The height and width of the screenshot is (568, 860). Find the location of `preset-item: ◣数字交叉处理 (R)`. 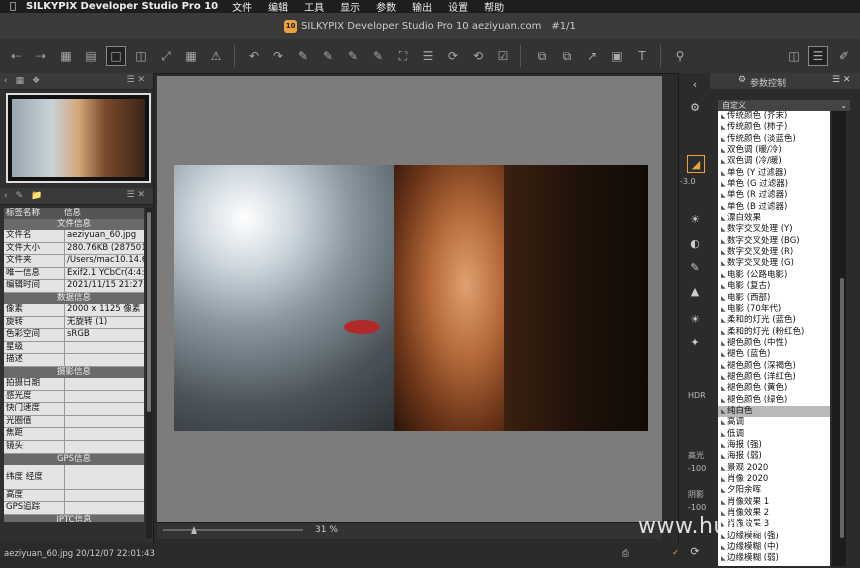

preset-item: ◣数字交叉处理 (R) is located at coordinates (774, 252).